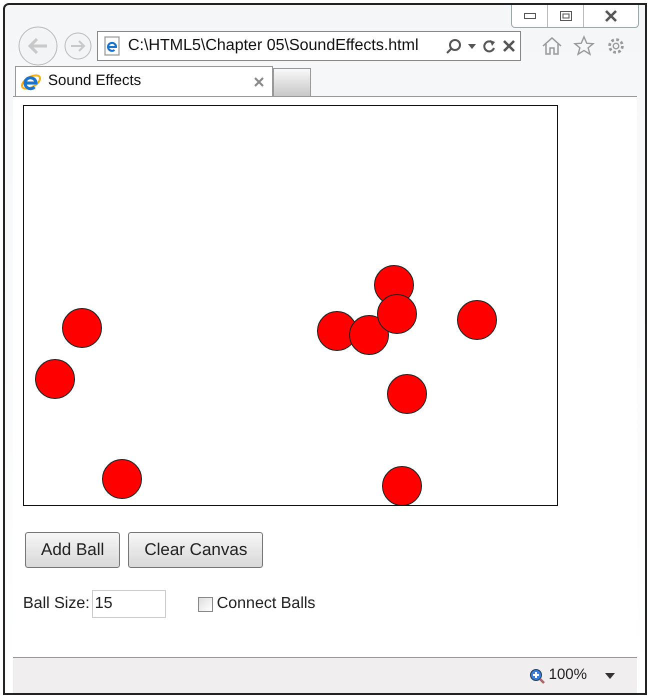  What do you see at coordinates (273, 46) in the screenshot?
I see `url-text: C:\HTML5\Chapter 05\SoundEffects.html` at bounding box center [273, 46].